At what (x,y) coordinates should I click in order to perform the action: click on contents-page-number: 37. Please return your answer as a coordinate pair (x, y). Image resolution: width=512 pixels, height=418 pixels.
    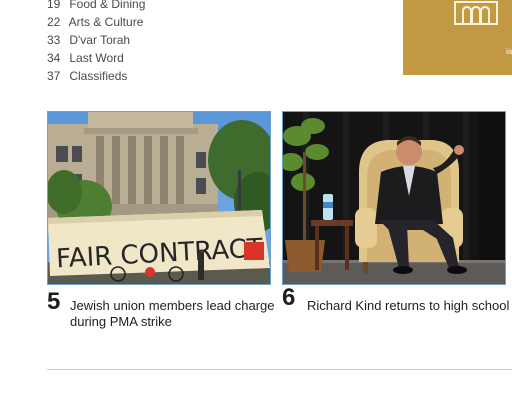
    Looking at the image, I should click on (54, 76).